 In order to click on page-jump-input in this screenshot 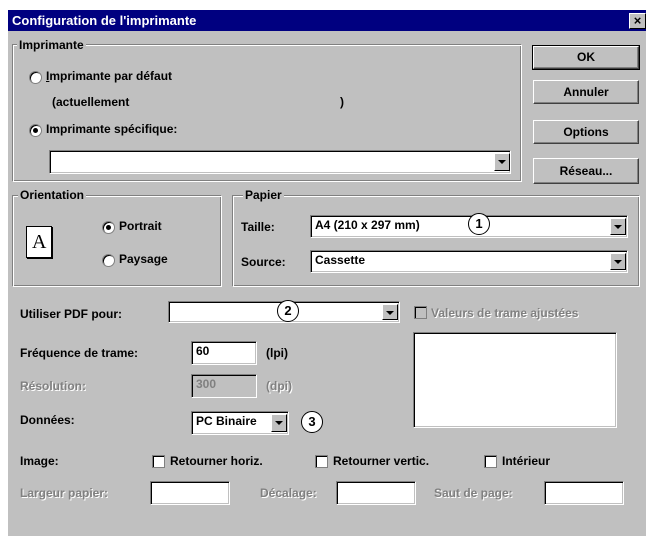, I will do `click(584, 493)`.